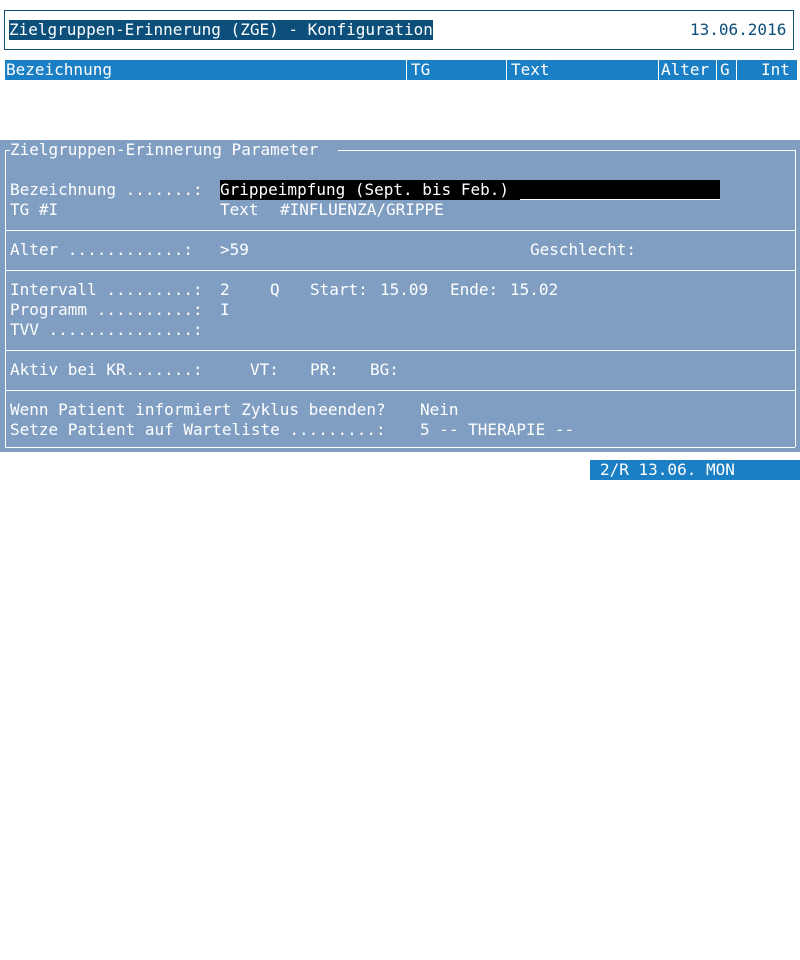  What do you see at coordinates (726, 70) in the screenshot?
I see `column-g: G` at bounding box center [726, 70].